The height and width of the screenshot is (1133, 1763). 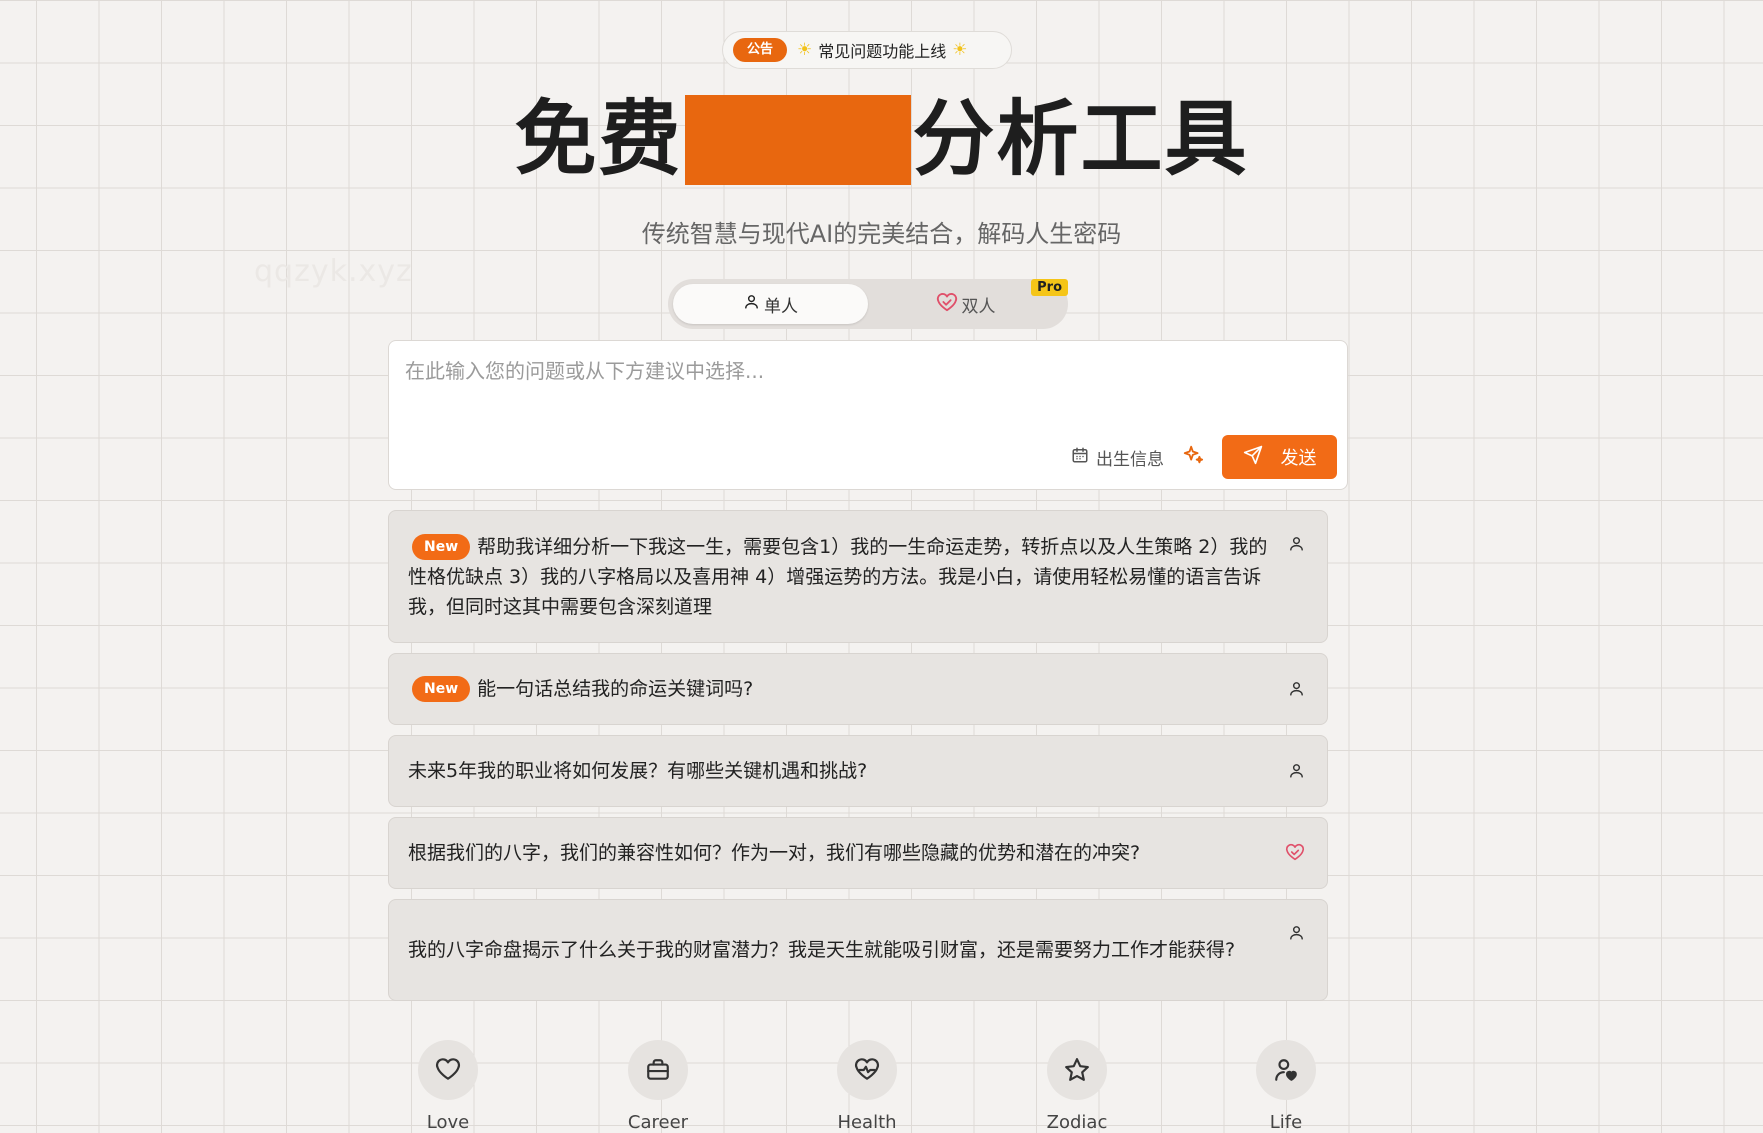 I want to click on suggestion-item: 未来5年我的职业将如何发展？有哪些关键机遇和挑战?, so click(x=858, y=771).